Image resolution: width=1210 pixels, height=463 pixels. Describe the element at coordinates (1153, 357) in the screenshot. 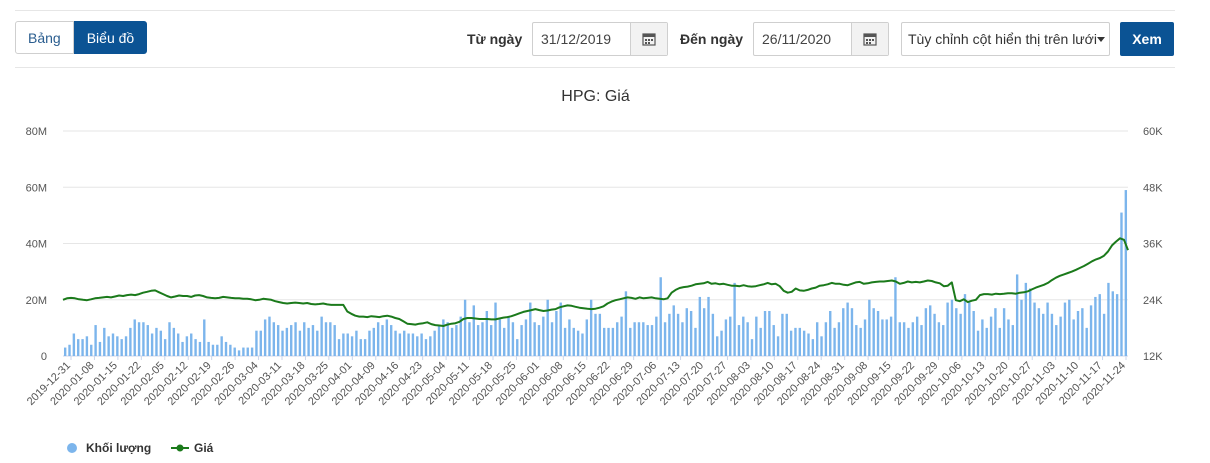

I see `y-right-tick-label: 12K` at that location.